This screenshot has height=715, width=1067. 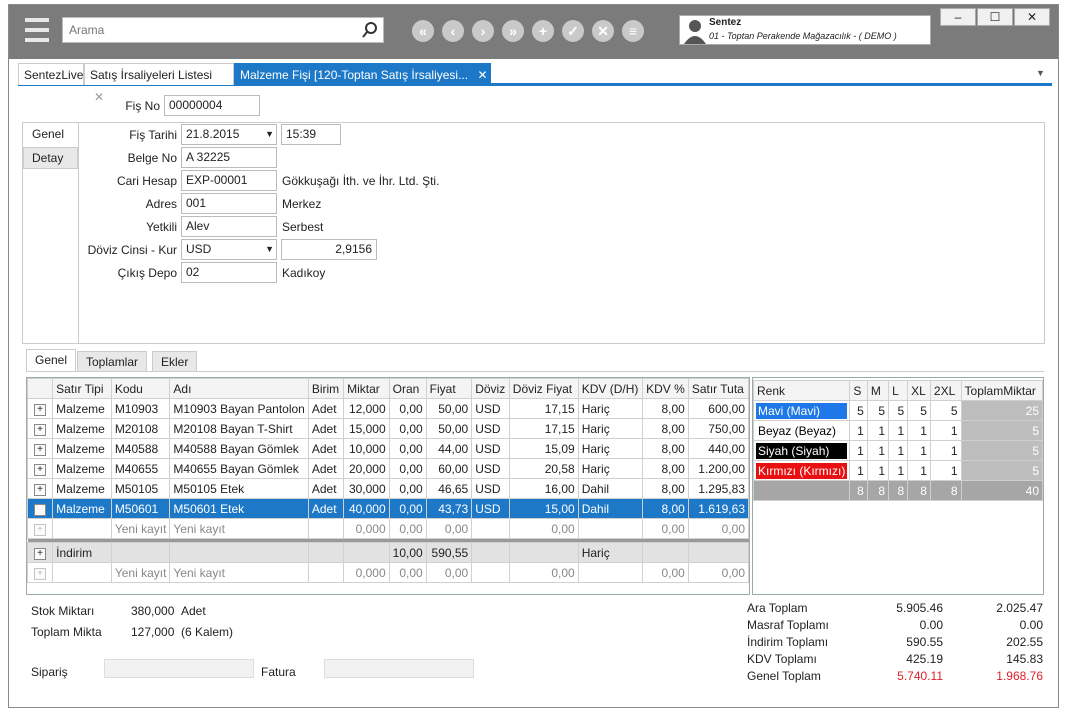 What do you see at coordinates (543, 468) in the screenshot?
I see `grid-cell: 20,58` at bounding box center [543, 468].